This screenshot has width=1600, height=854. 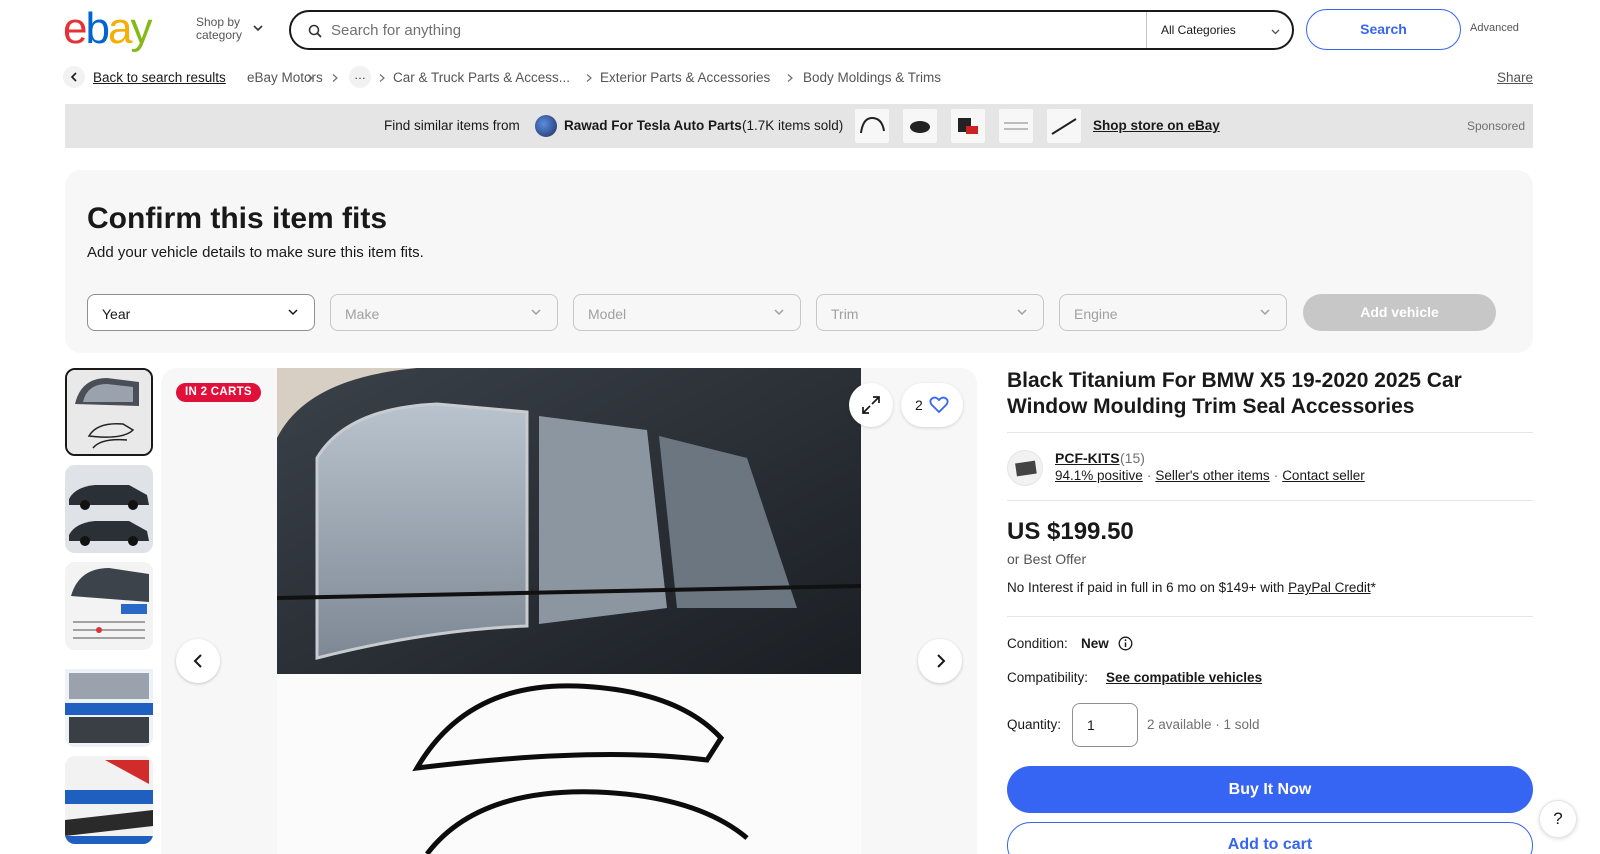 I want to click on year-select-label: Year, so click(x=116, y=314).